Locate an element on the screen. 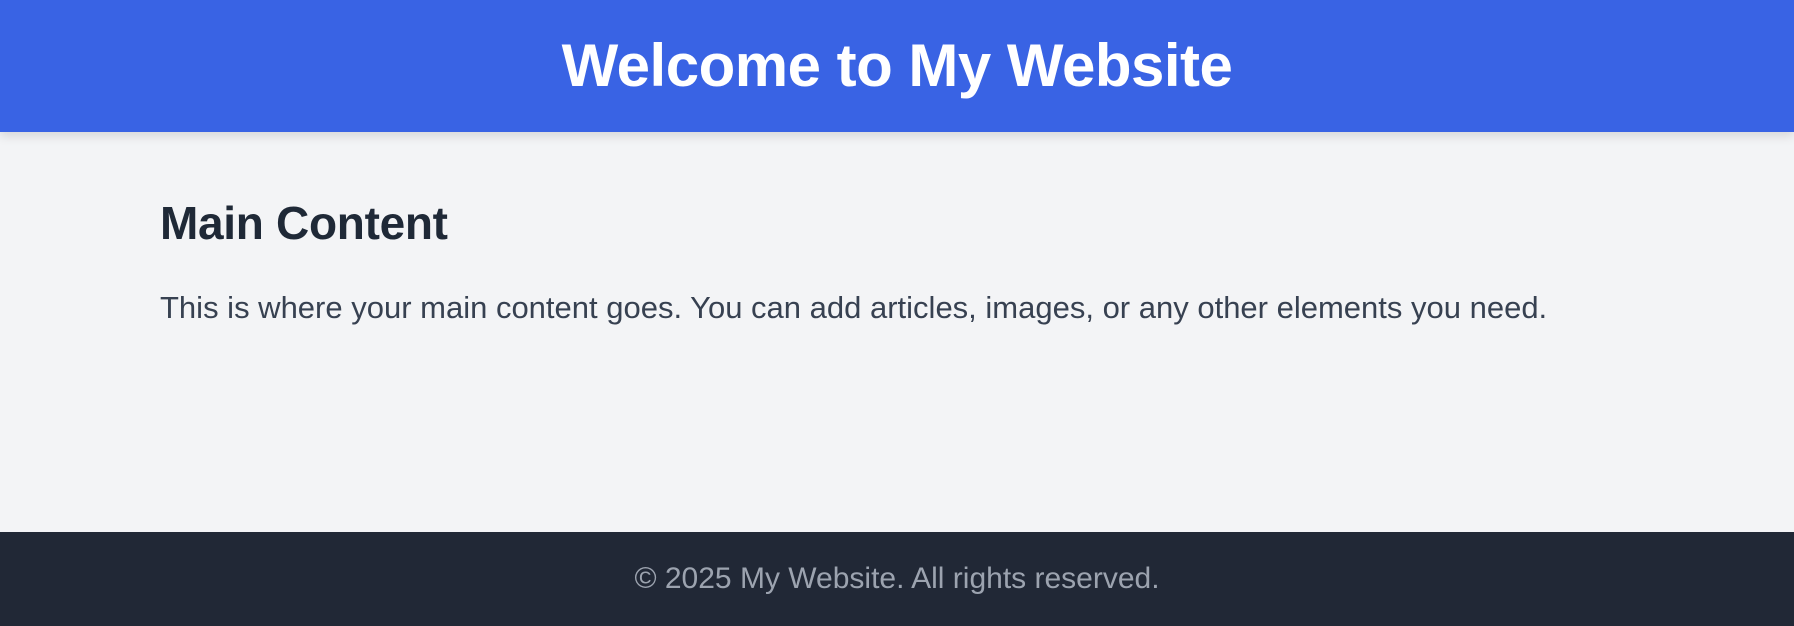 This screenshot has height=626, width=1794. footer-copyright: © 2025 My Website. All rights reserved. is located at coordinates (897, 578).